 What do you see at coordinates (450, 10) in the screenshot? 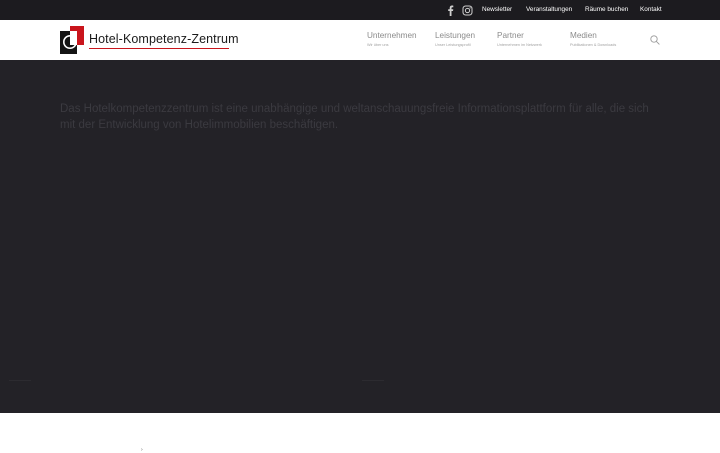
I see `facebook-icon` at bounding box center [450, 10].